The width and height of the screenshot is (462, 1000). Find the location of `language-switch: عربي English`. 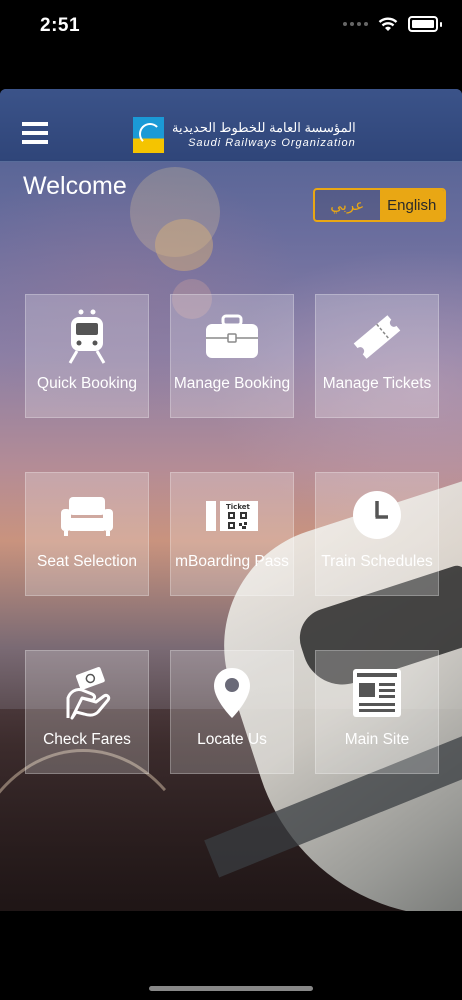

language-switch: عربي English is located at coordinates (379, 205).